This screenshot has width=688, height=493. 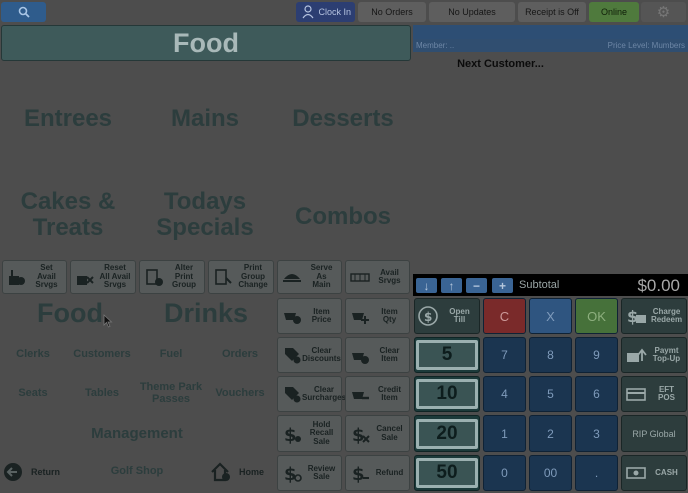 I want to click on no-orders-label: No Orders, so click(x=392, y=12).